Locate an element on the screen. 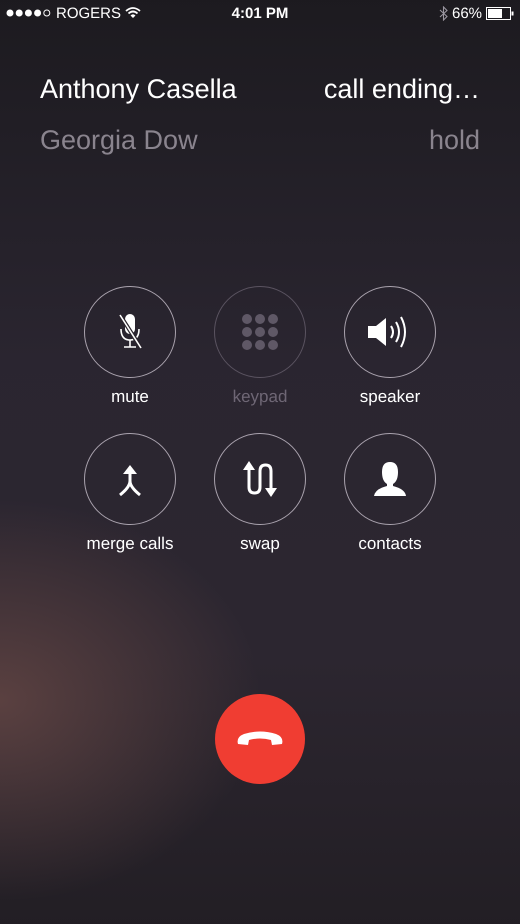 This screenshot has width=520, height=924. merge-button is located at coordinates (130, 479).